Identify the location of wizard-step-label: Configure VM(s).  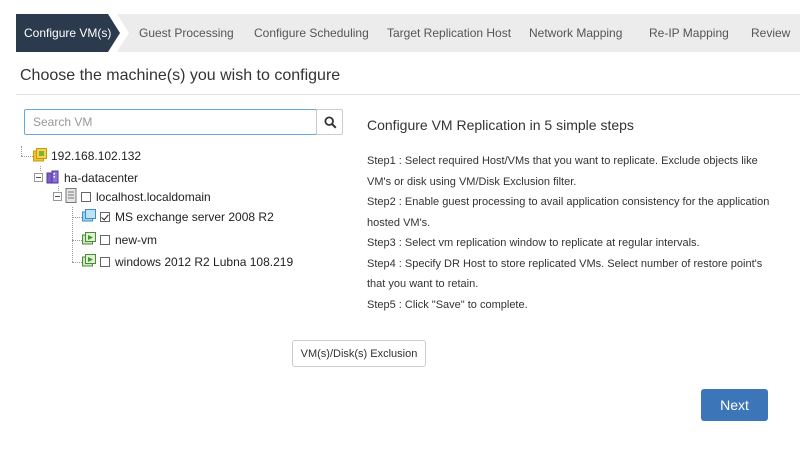
(68, 33).